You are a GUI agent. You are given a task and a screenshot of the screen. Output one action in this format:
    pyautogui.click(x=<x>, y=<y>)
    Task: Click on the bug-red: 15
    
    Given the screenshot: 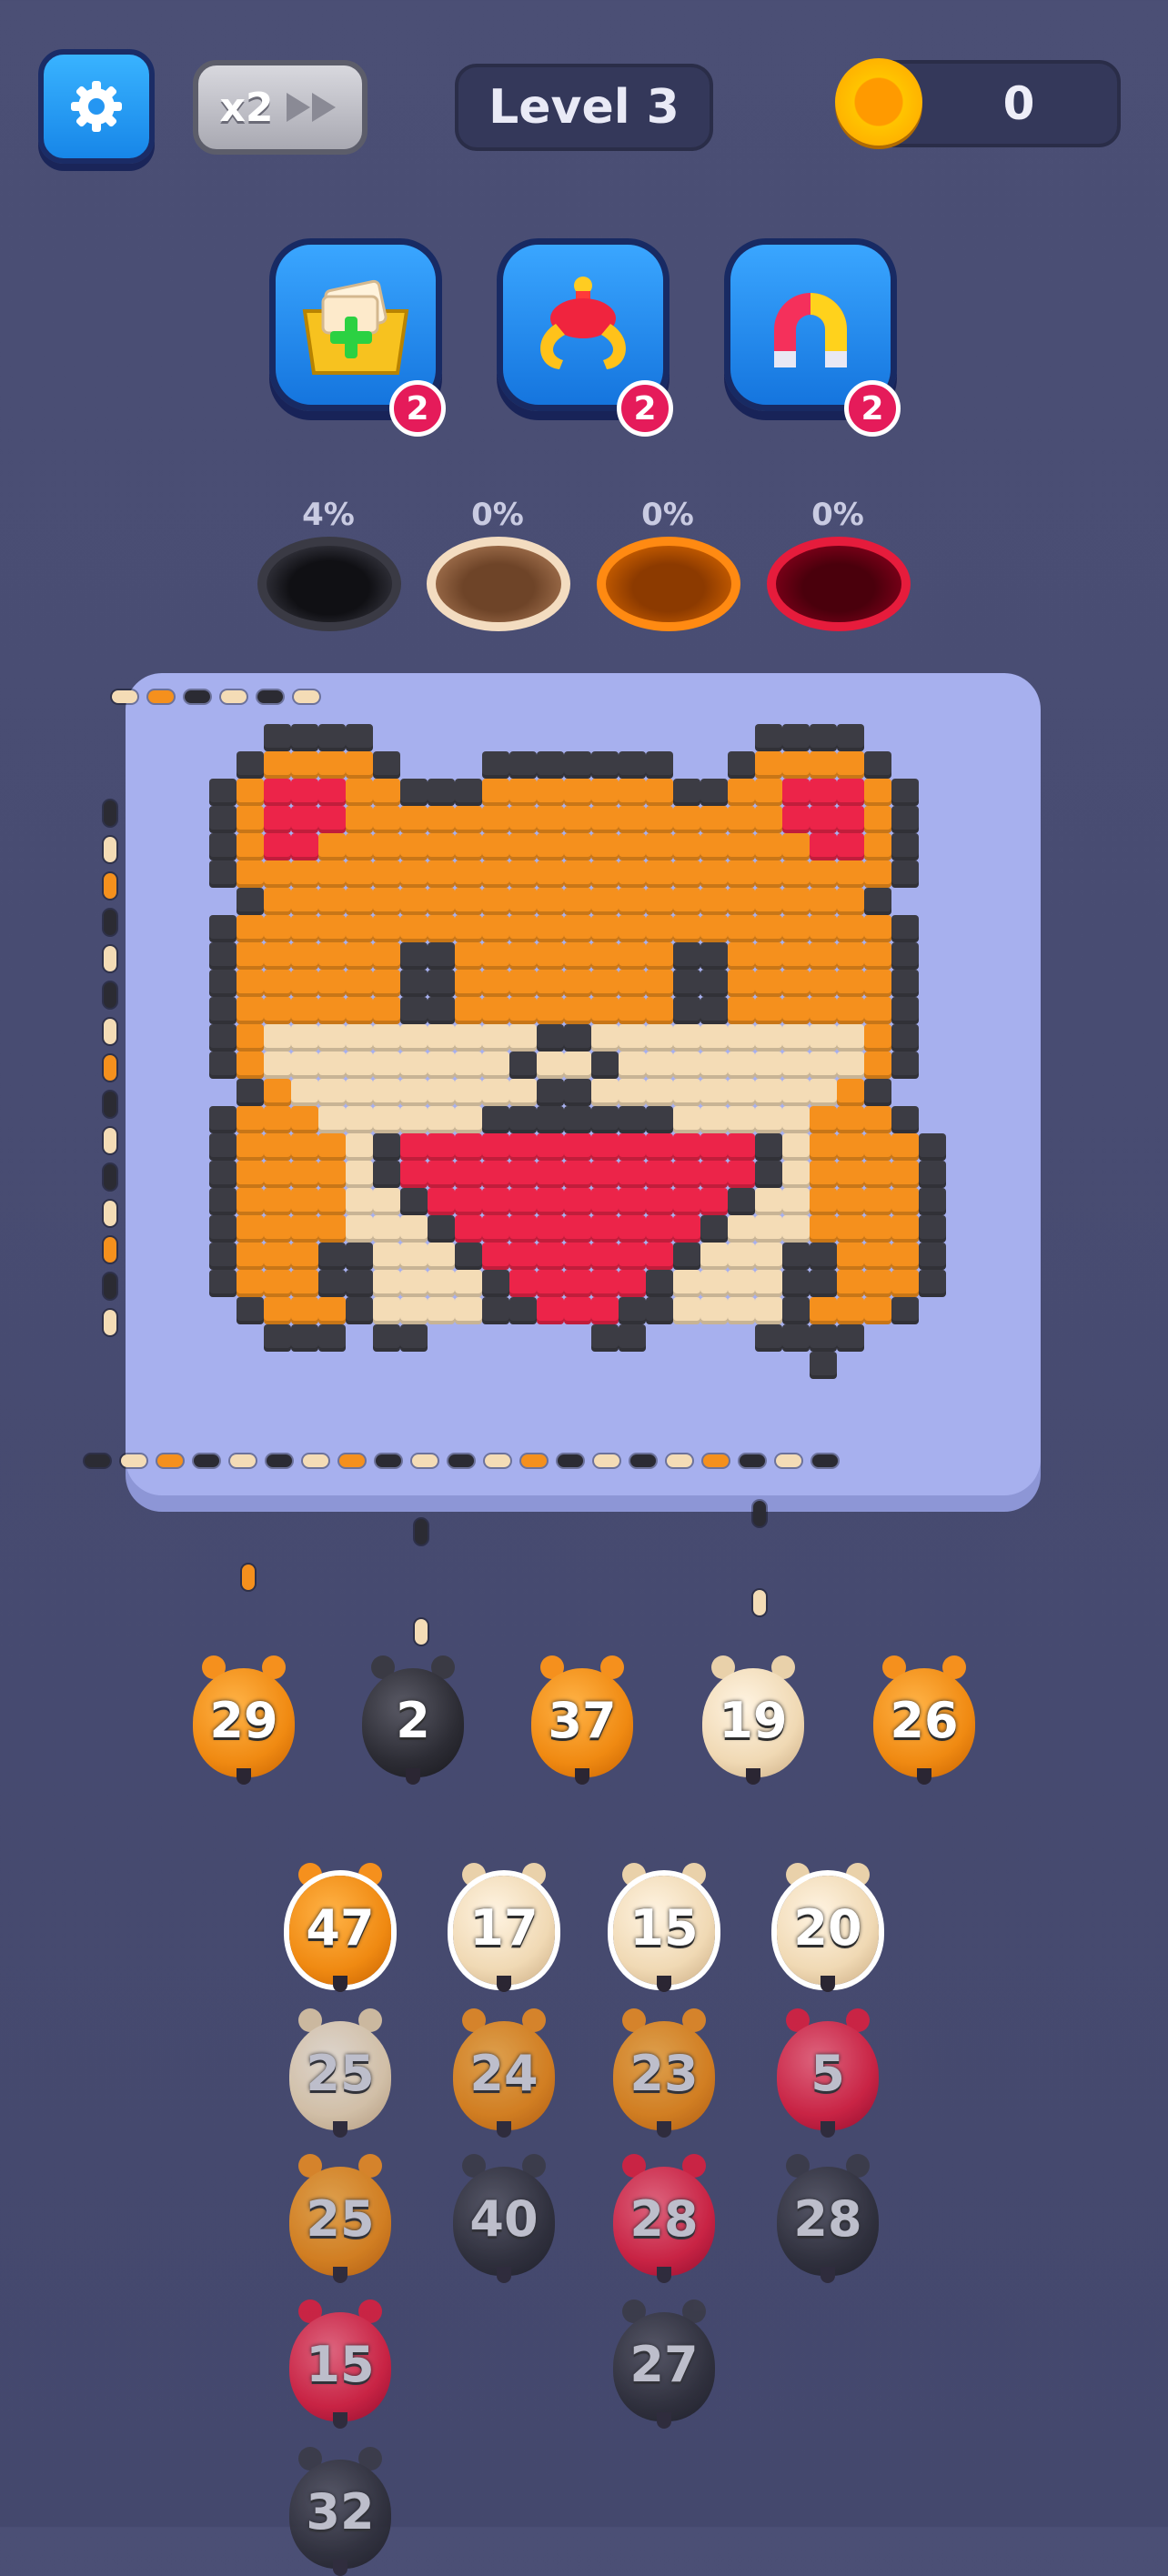 What is the action you would take?
    pyautogui.click(x=340, y=2364)
    